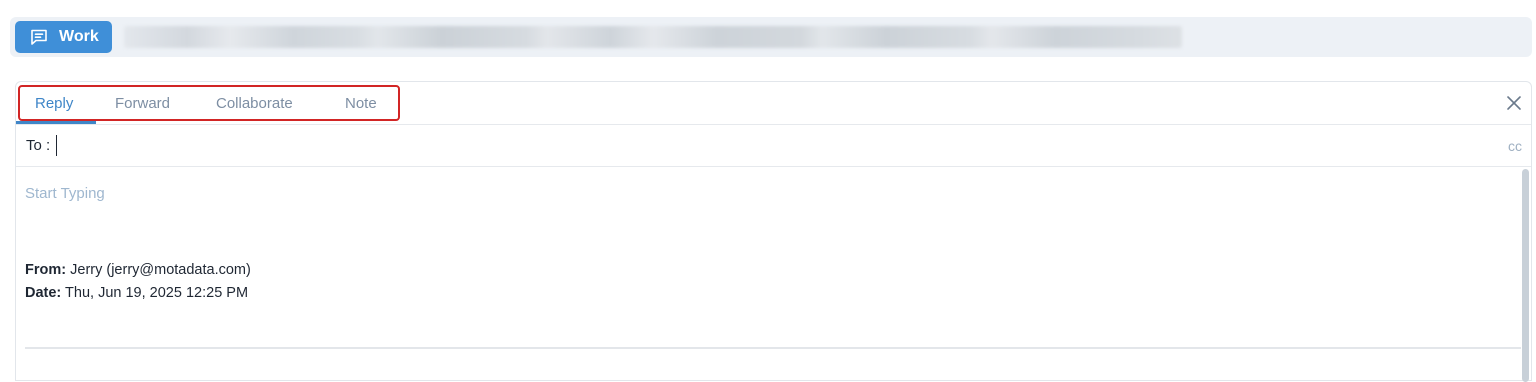 The height and width of the screenshot is (382, 1536). What do you see at coordinates (1514, 103) in the screenshot?
I see `close-icon` at bounding box center [1514, 103].